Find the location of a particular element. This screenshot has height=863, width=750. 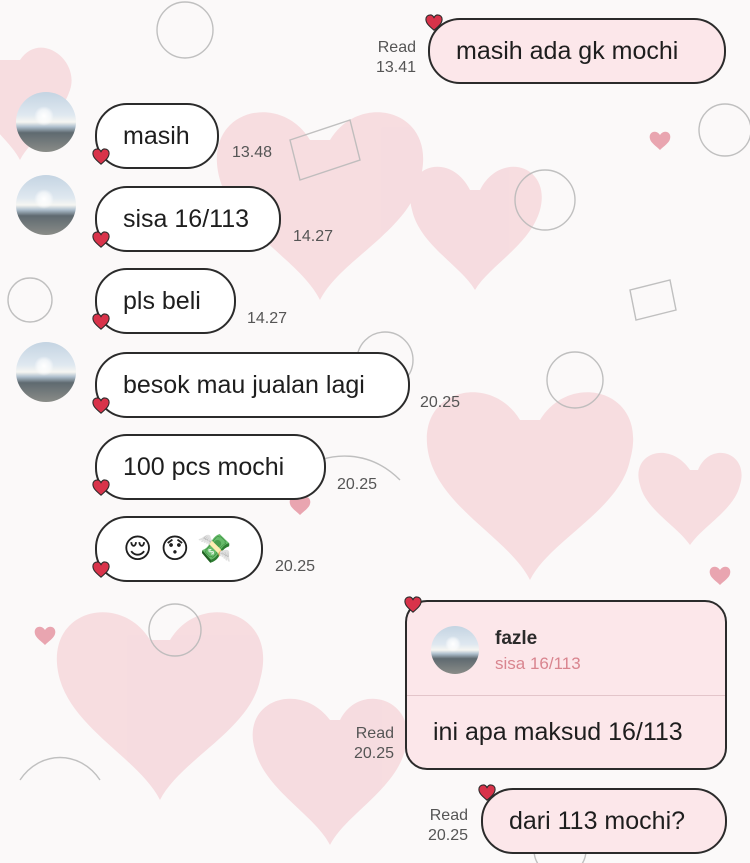

message-bubble-incoming: 😌 😯 💸 is located at coordinates (179, 549).